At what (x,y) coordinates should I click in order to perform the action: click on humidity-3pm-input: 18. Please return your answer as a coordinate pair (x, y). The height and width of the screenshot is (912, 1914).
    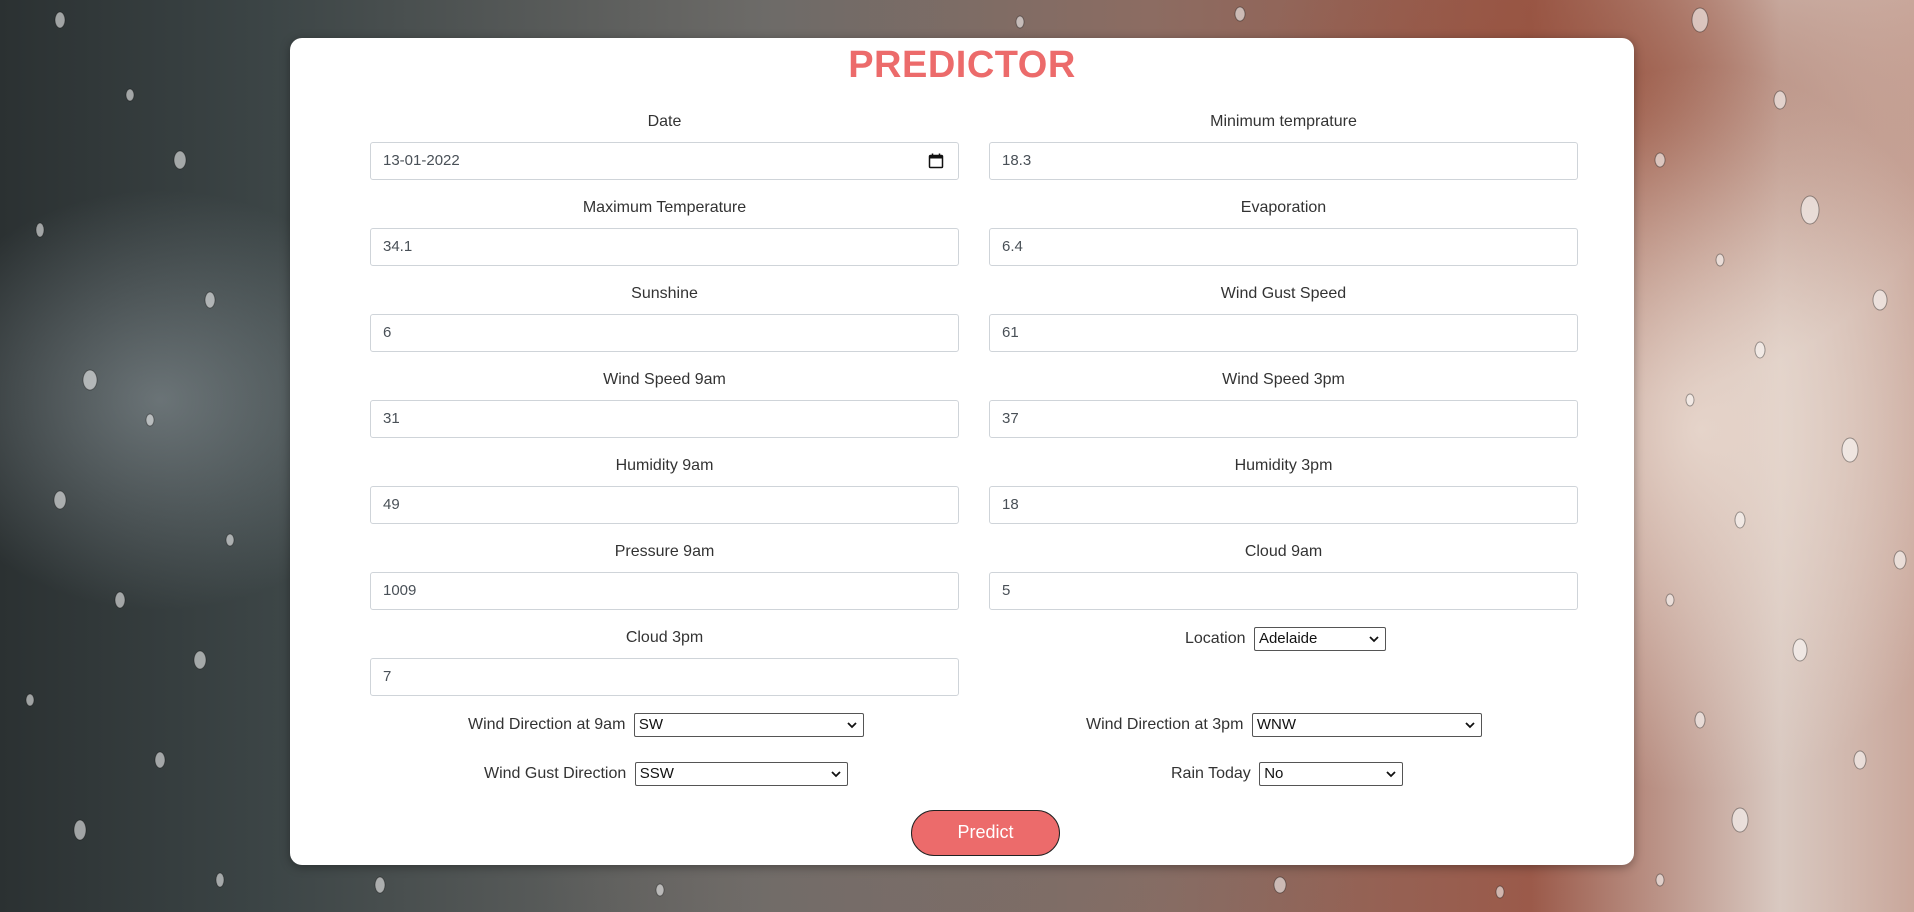
    Looking at the image, I should click on (1283, 505).